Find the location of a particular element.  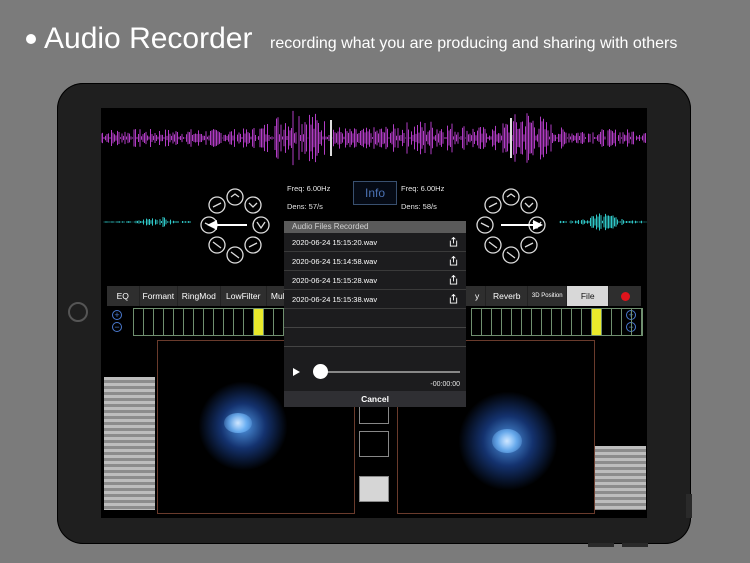

file-row: 2020-06-24 15:15:28.wav is located at coordinates (375, 280).